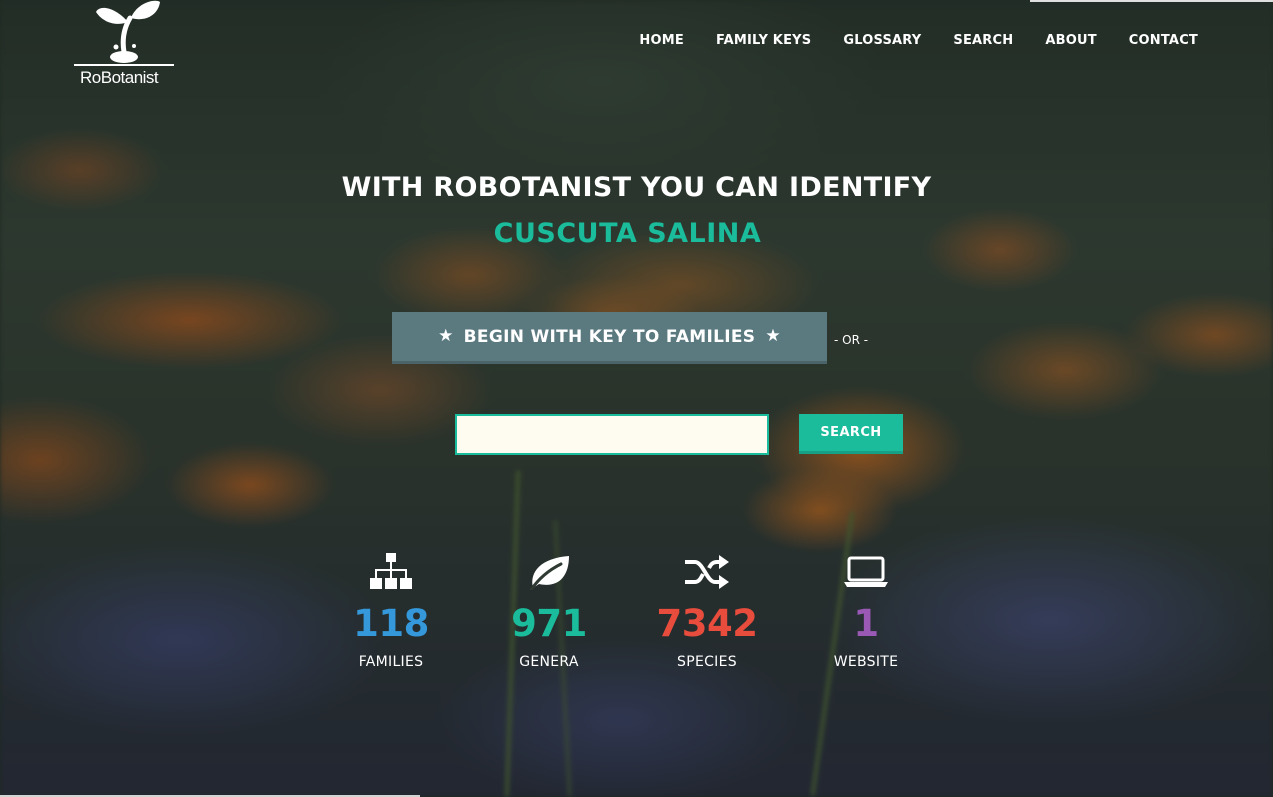 The width and height of the screenshot is (1273, 797). Describe the element at coordinates (851, 340) in the screenshot. I see `or-separator: - OR -` at that location.